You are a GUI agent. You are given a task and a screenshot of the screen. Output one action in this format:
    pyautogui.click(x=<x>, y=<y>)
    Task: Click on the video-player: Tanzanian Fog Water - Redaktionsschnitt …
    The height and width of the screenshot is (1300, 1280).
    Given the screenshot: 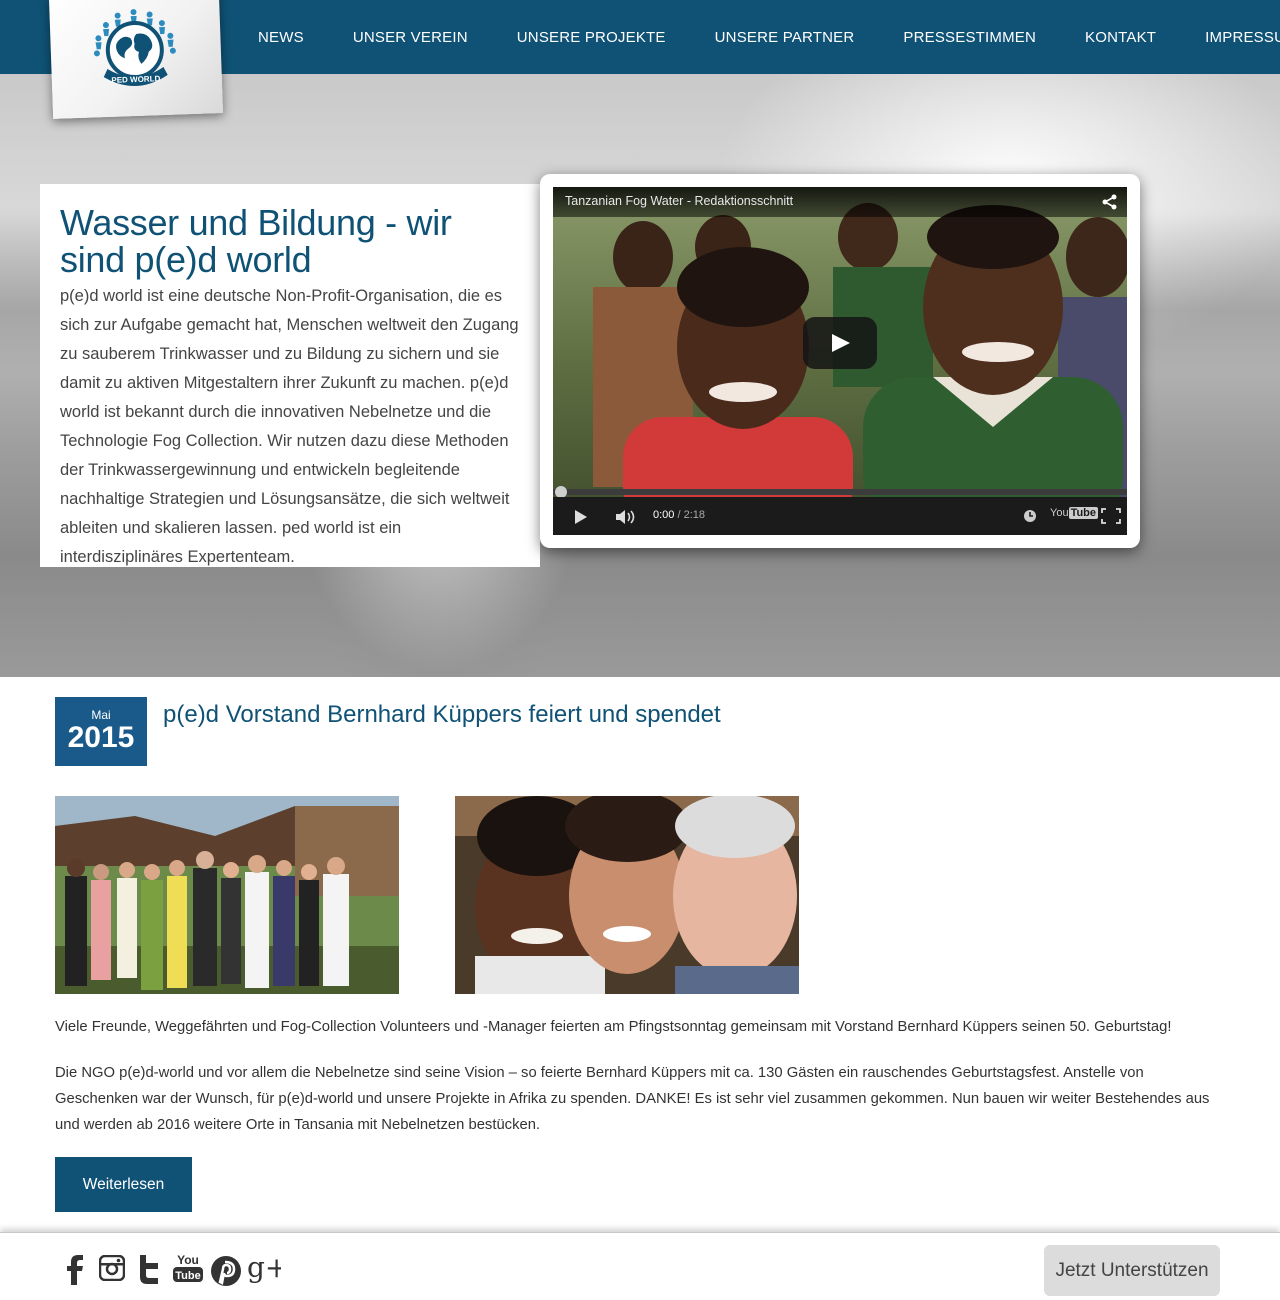 What is the action you would take?
    pyautogui.click(x=840, y=361)
    